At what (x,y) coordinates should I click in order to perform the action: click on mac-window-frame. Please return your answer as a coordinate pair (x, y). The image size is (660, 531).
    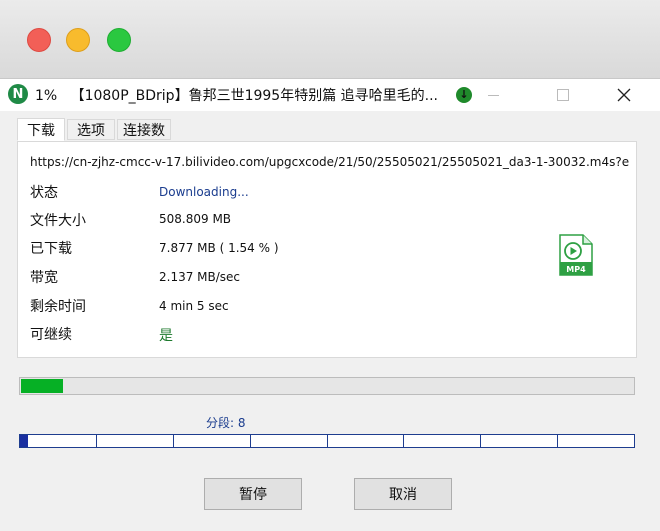
    Looking at the image, I should click on (330, 39).